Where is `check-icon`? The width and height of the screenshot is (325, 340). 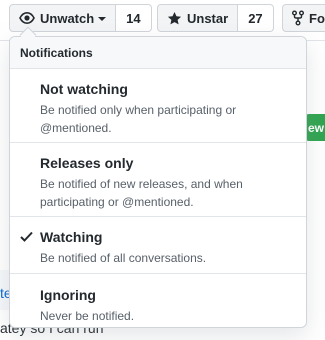 check-icon is located at coordinates (26, 237).